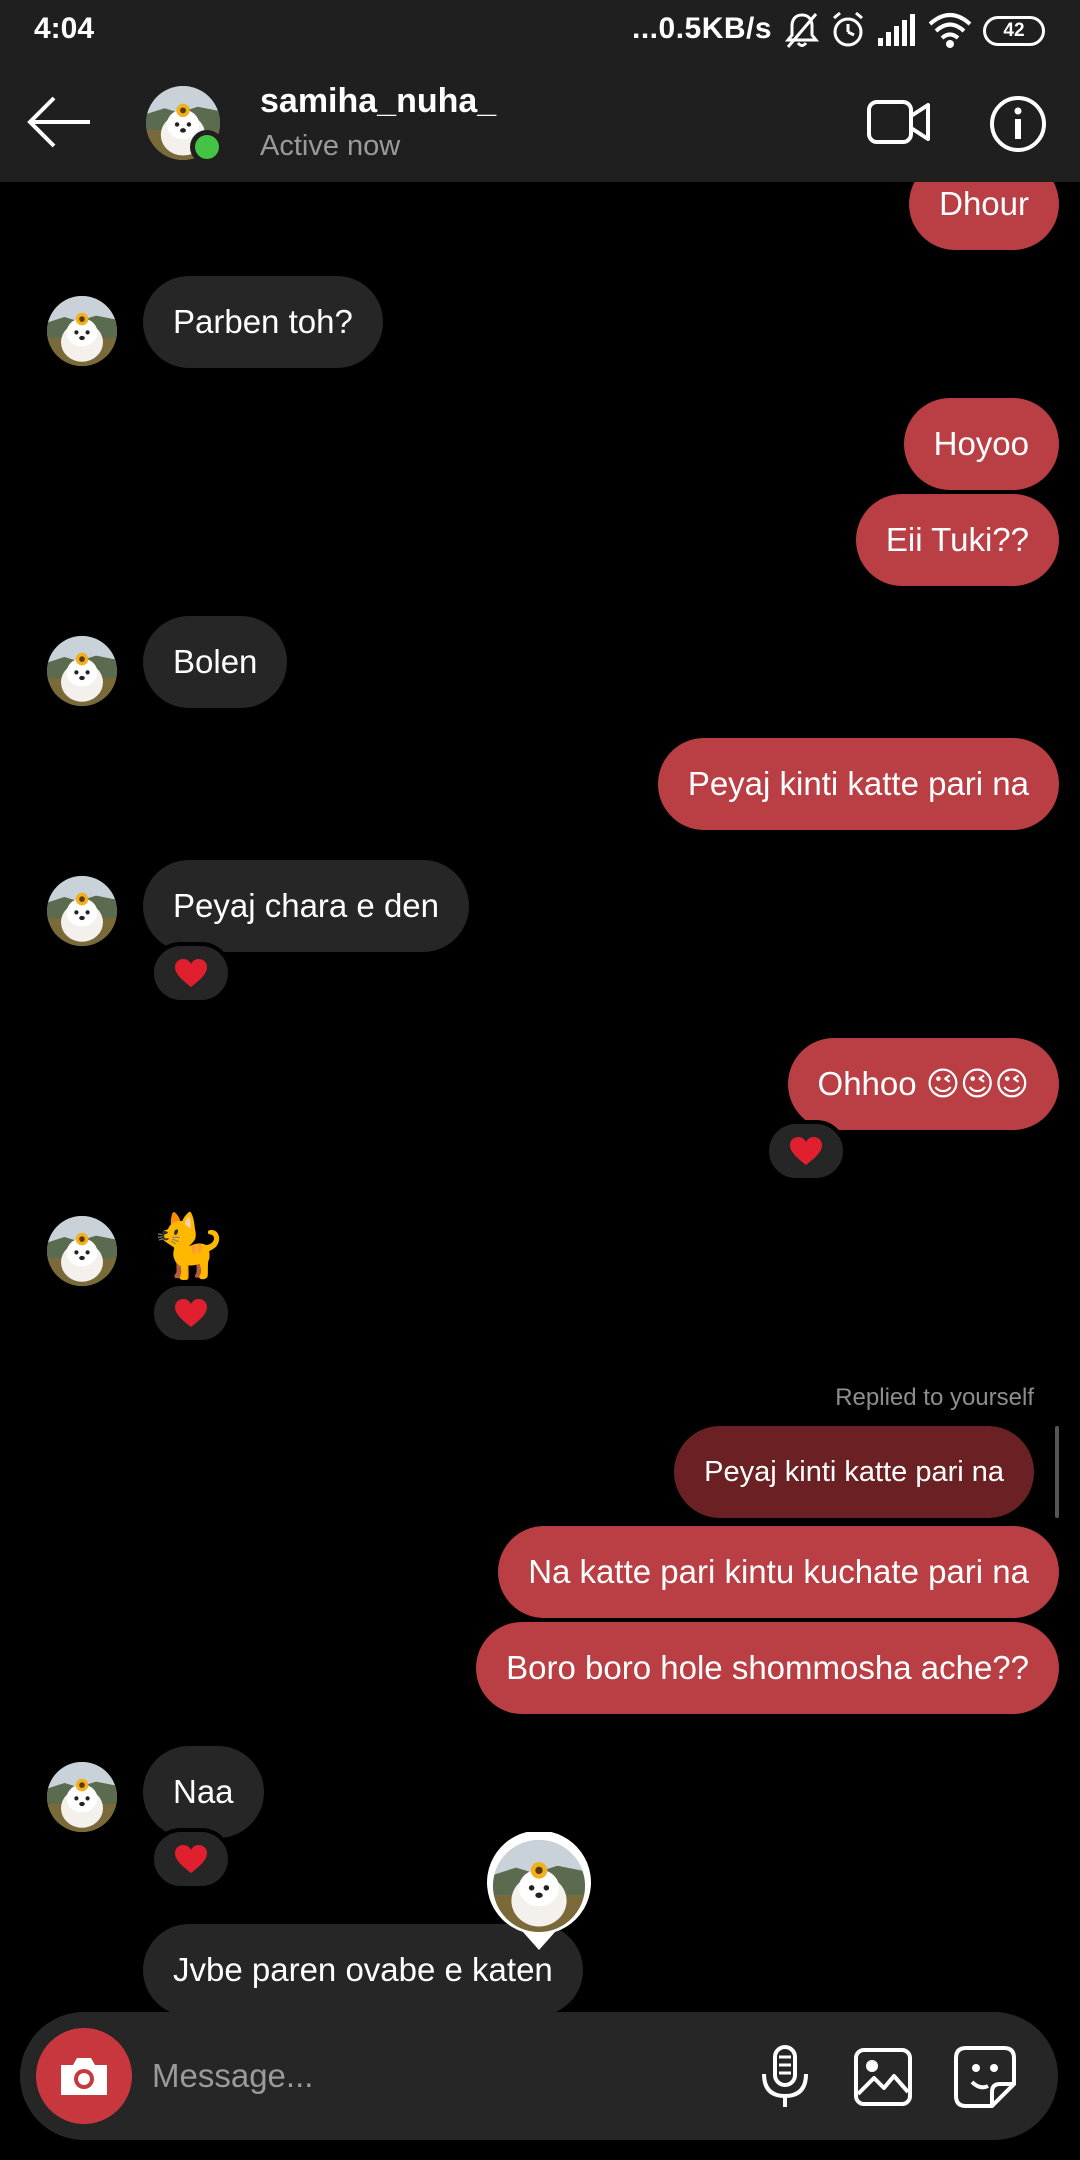  Describe the element at coordinates (263, 322) in the screenshot. I see `incoming-message: Parben toh?` at that location.